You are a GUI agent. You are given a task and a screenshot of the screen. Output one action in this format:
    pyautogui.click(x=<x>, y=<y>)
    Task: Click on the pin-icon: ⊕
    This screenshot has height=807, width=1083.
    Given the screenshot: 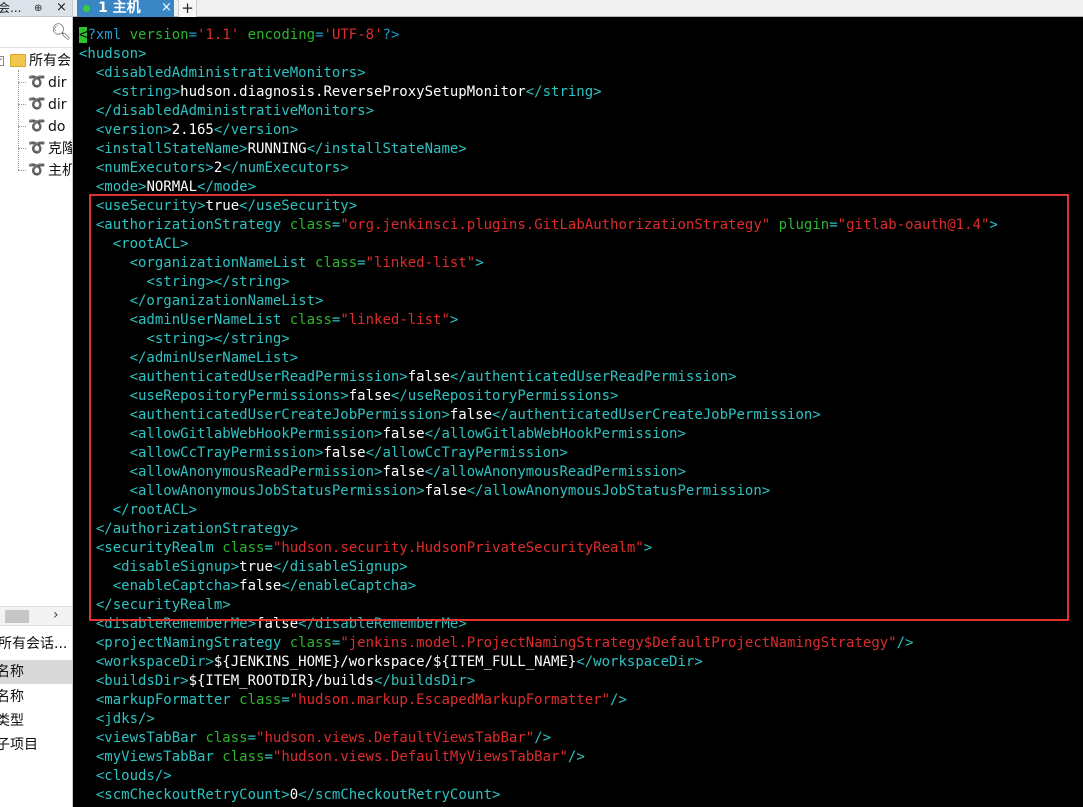 What is the action you would take?
    pyautogui.click(x=38, y=8)
    